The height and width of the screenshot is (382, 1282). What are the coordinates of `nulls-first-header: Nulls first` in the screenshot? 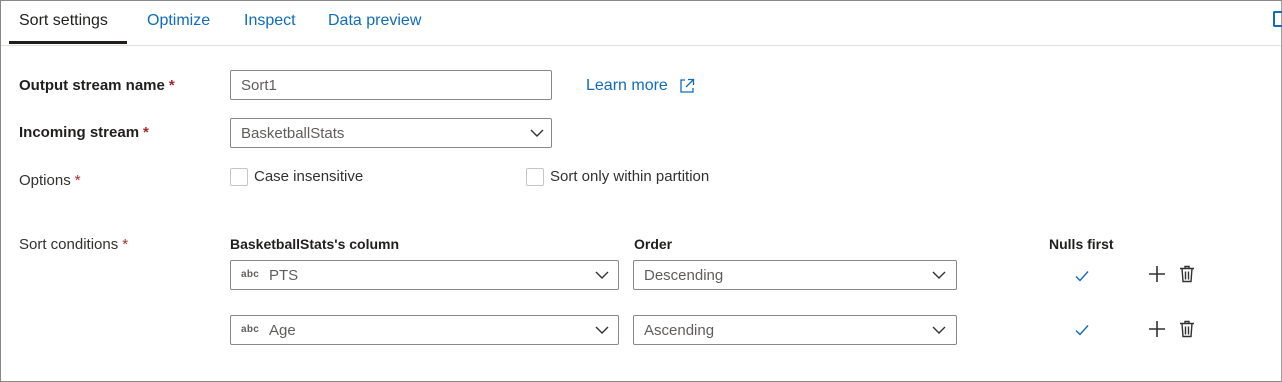 It's located at (1081, 244).